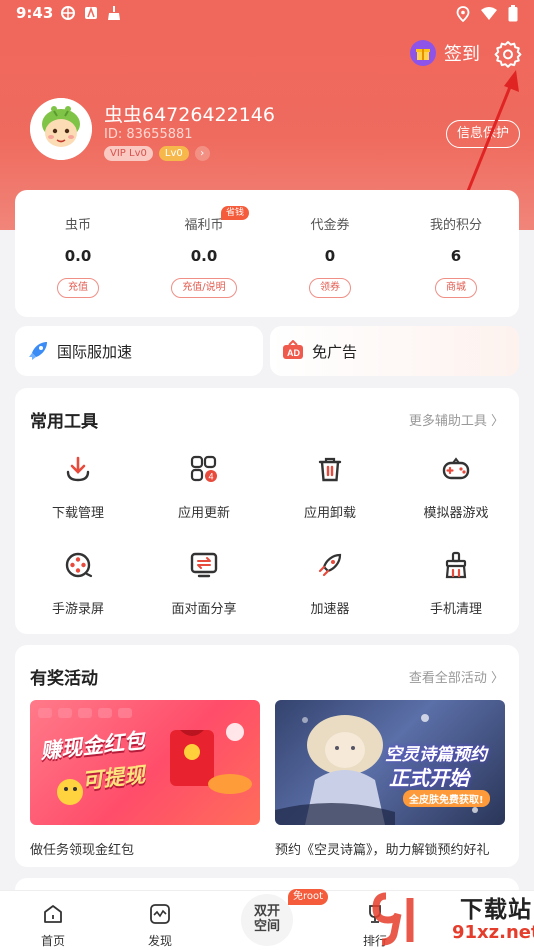  I want to click on chevron-right-icon: ›, so click(202, 153).